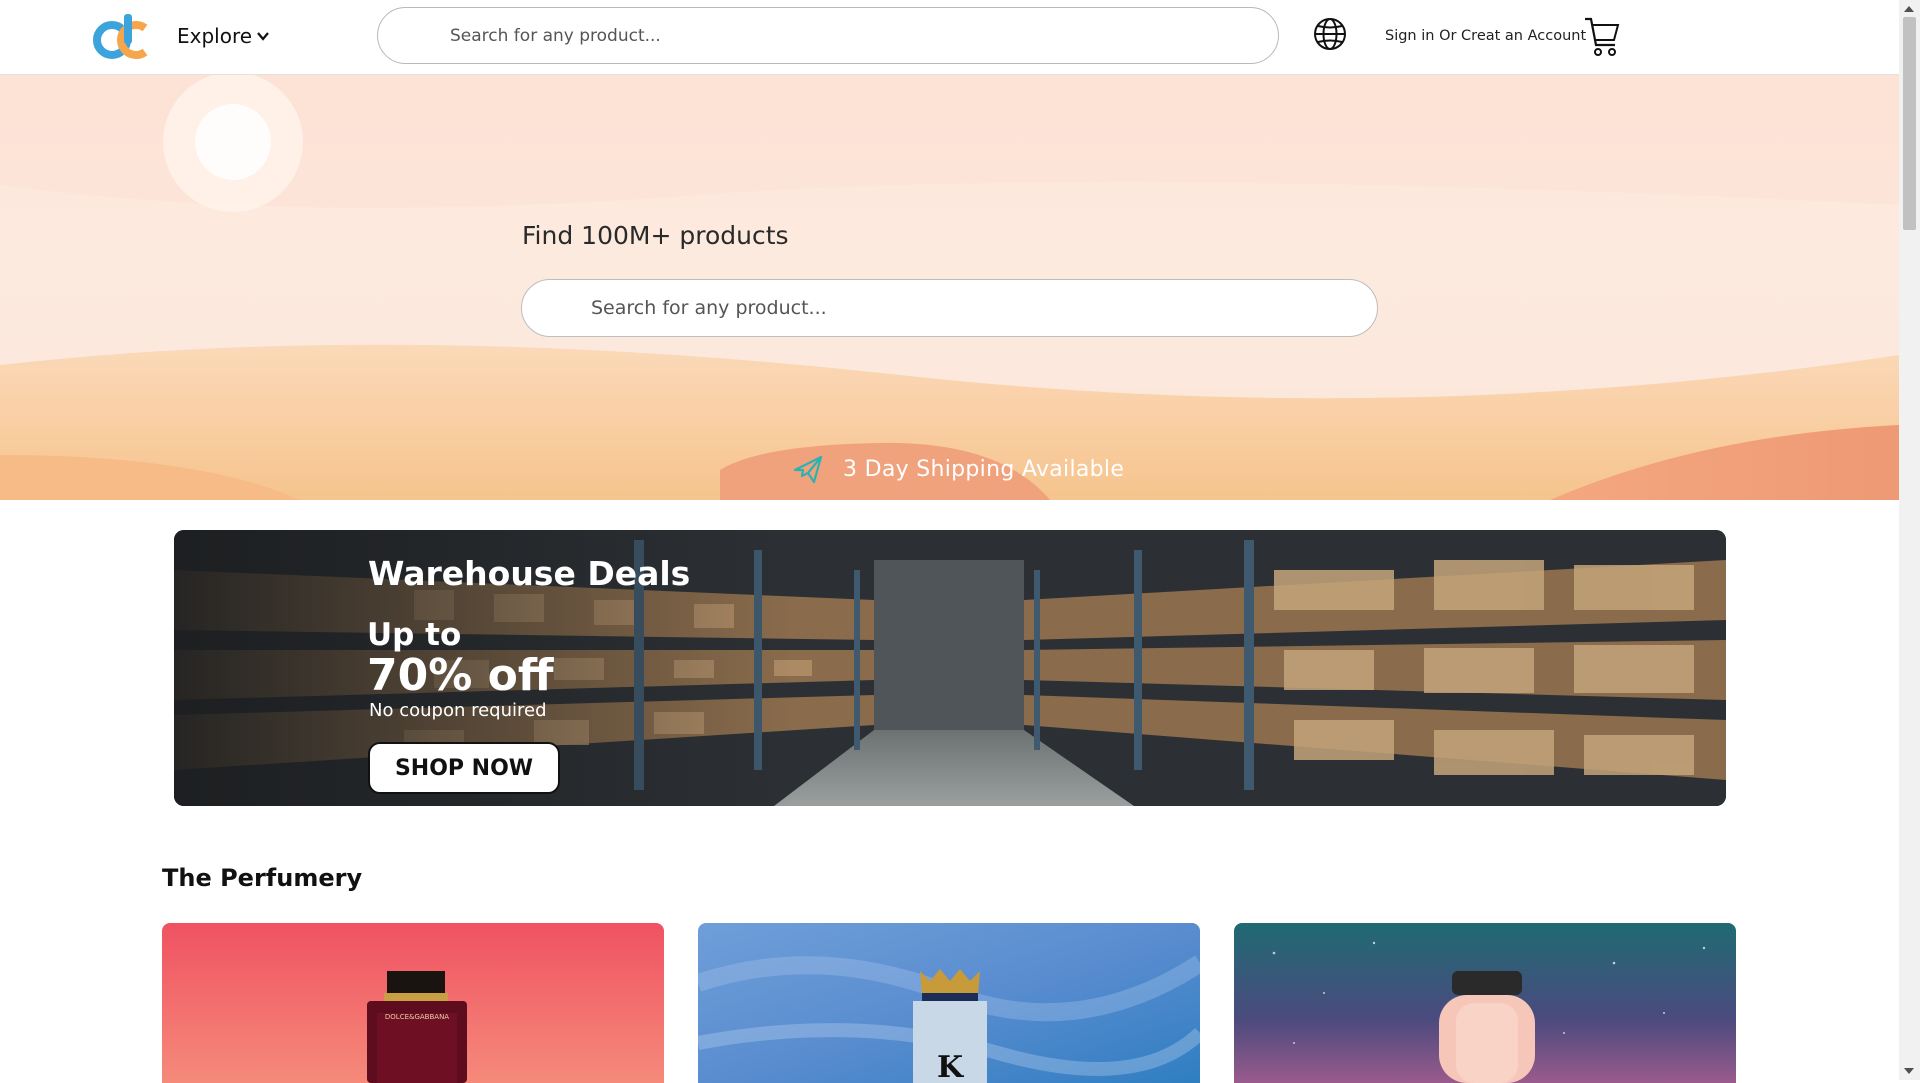 This screenshot has width=1920, height=1083. I want to click on hero-search-input, so click(949, 308).